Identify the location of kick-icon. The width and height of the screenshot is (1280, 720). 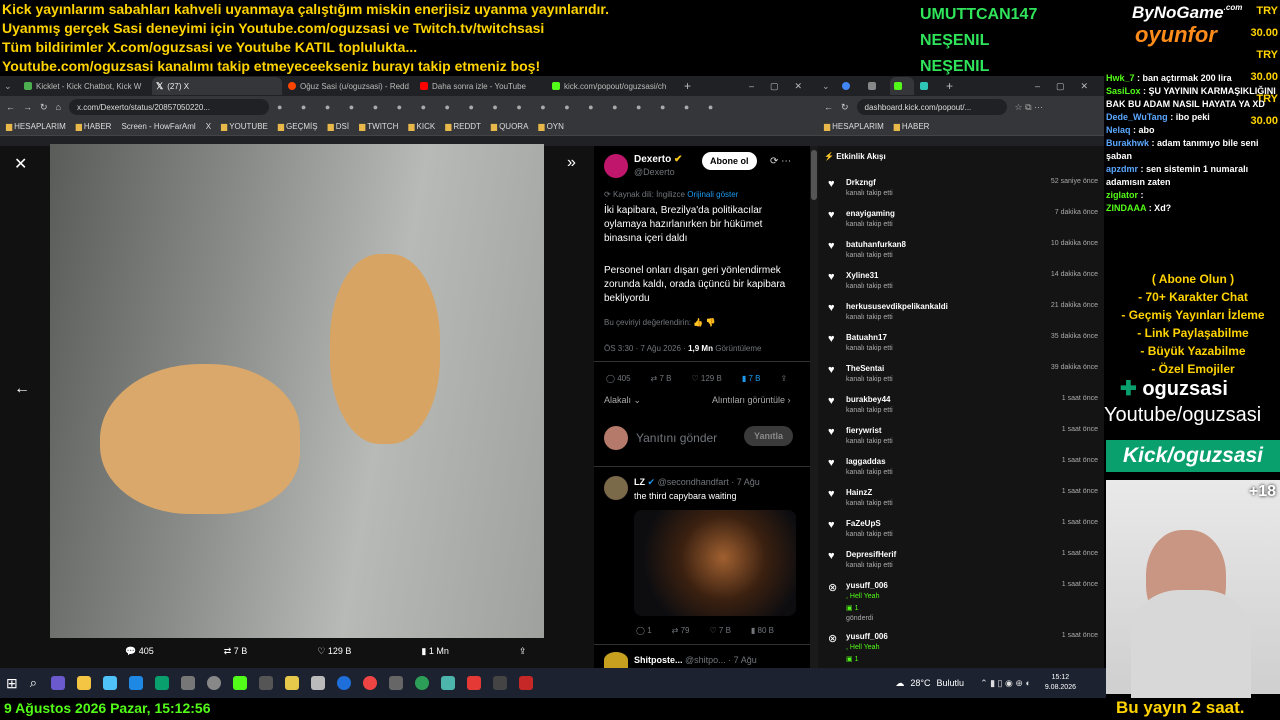
(240, 683).